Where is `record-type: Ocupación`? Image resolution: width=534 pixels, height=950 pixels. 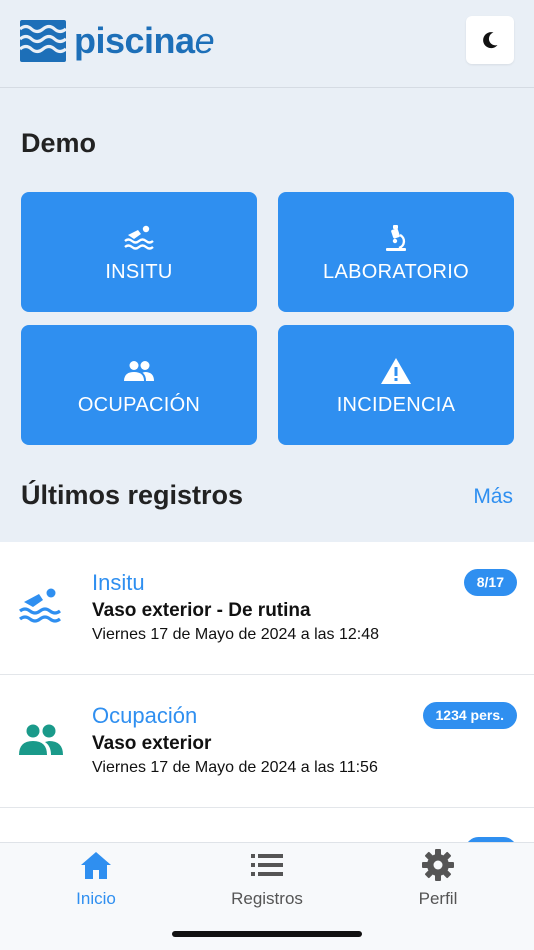
record-type: Ocupación is located at coordinates (145, 715).